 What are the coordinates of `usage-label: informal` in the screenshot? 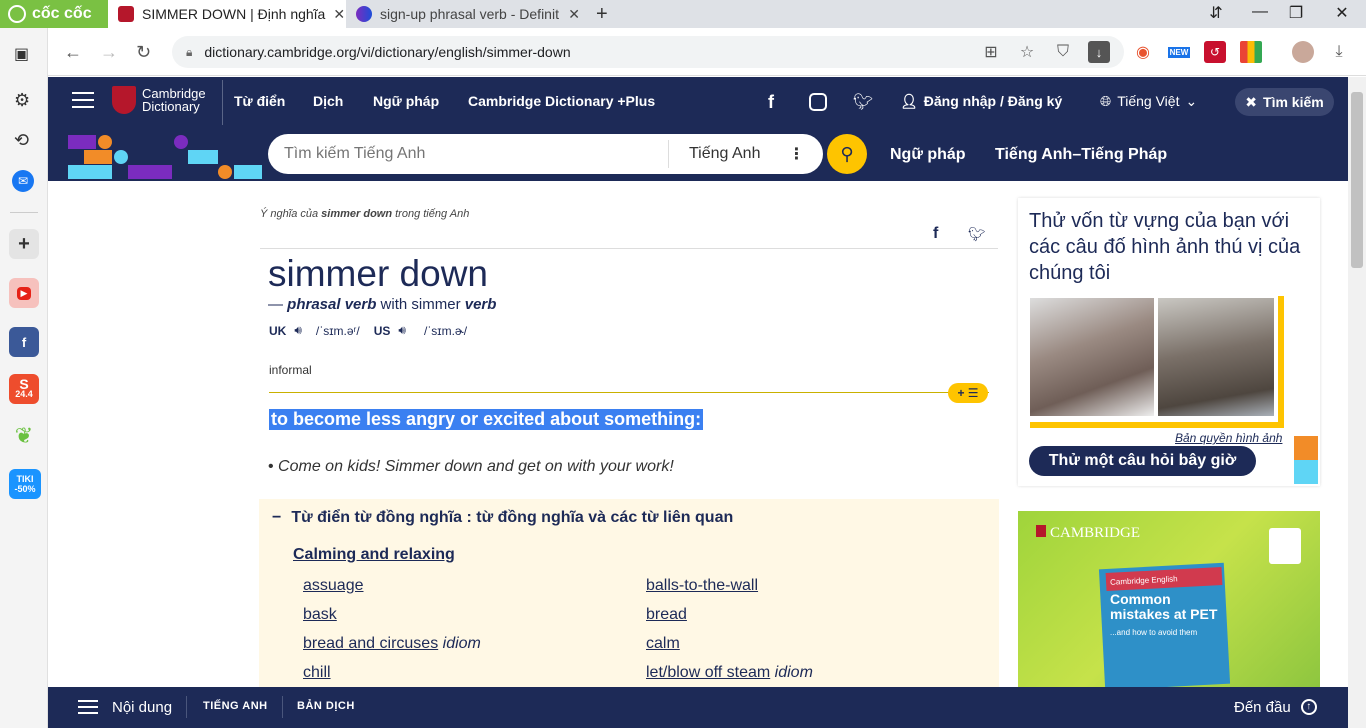 It's located at (290, 370).